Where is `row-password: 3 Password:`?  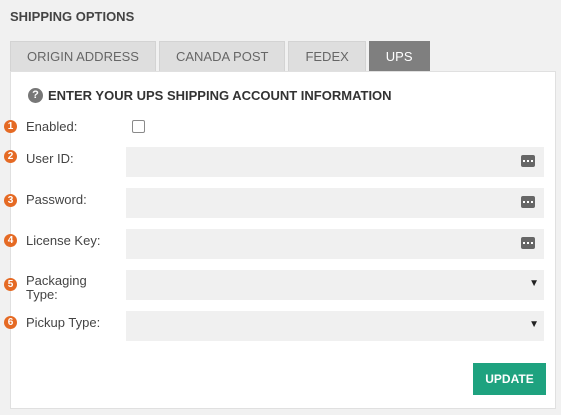
row-password: 3 Password: is located at coordinates (280, 203).